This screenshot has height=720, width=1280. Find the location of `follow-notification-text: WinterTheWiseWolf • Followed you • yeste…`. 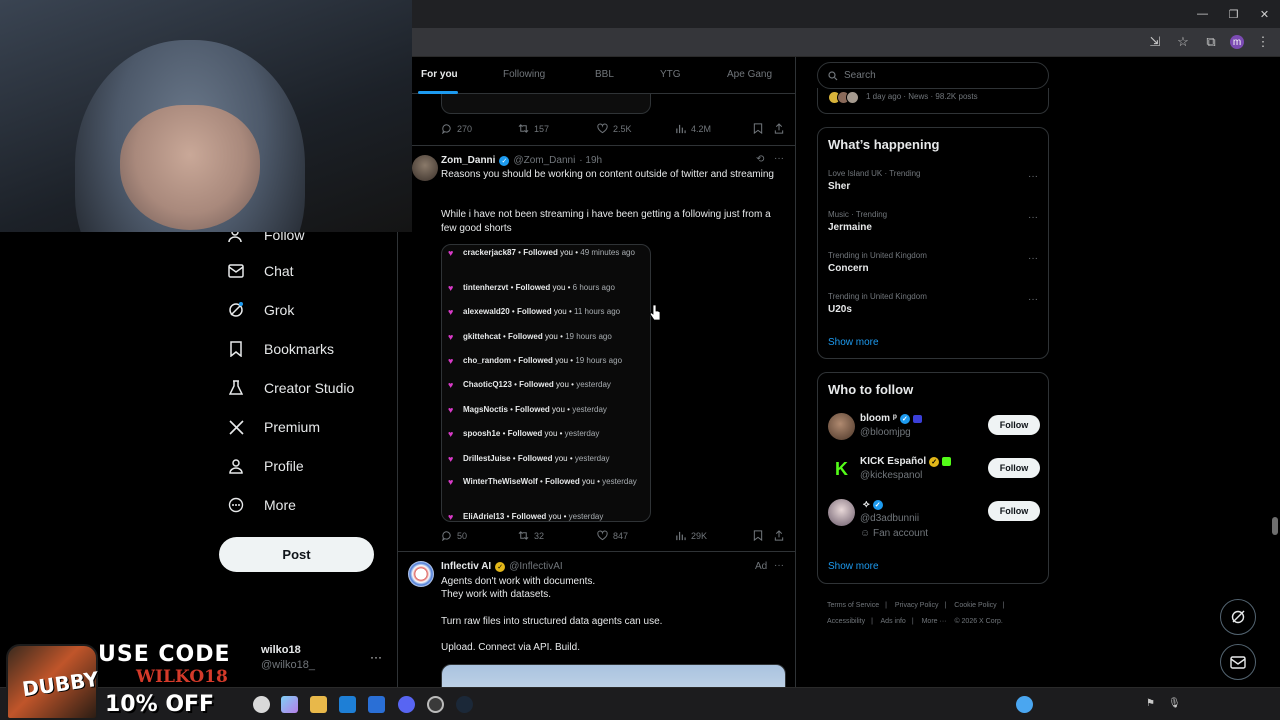

follow-notification-text: WinterTheWiseWolf • Followed you • yeste… is located at coordinates (550, 481).